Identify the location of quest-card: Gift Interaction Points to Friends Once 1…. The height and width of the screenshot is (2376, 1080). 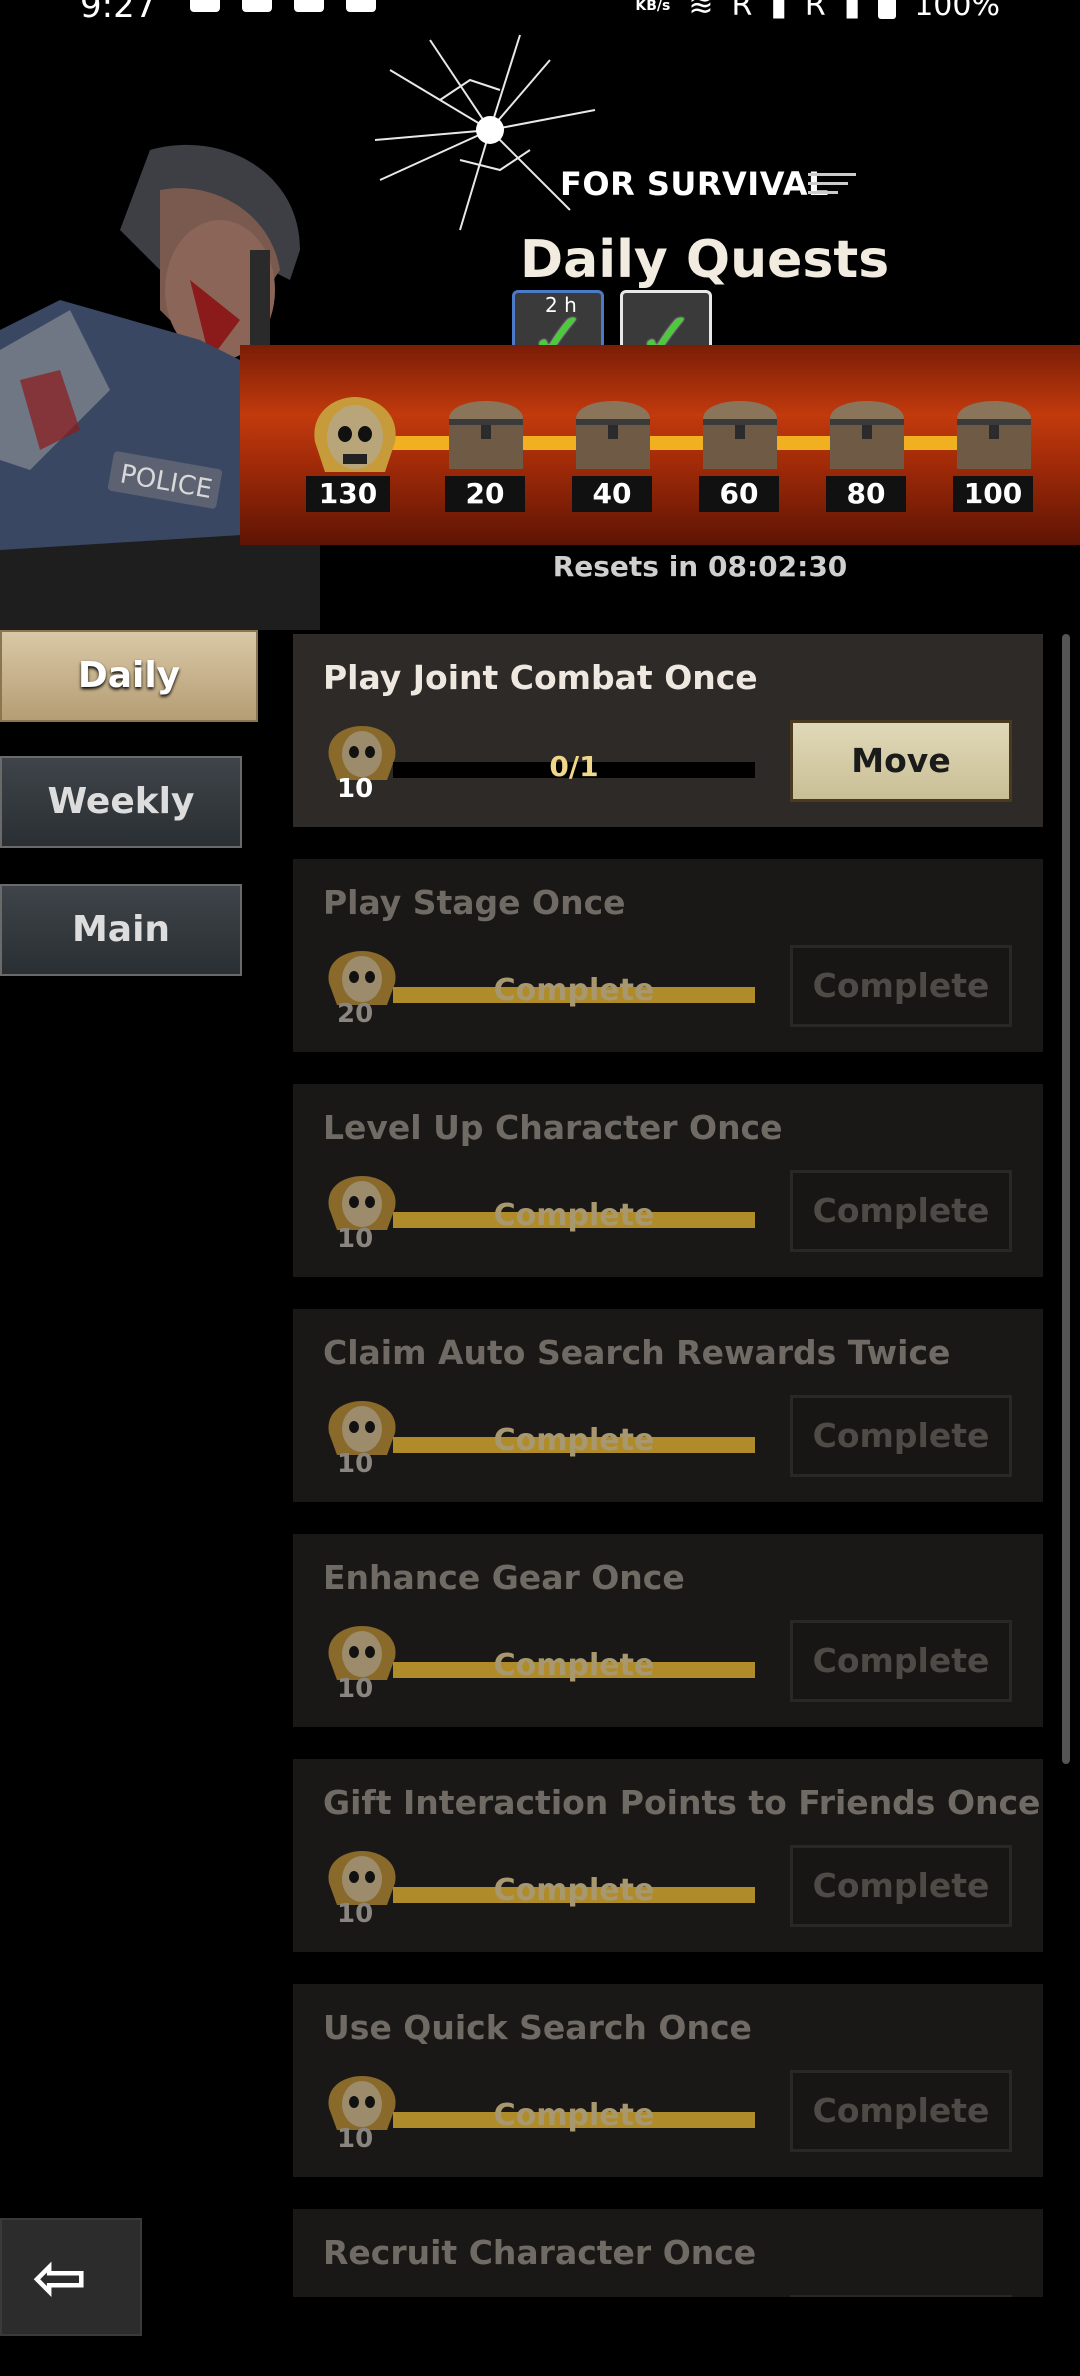
(668, 1855).